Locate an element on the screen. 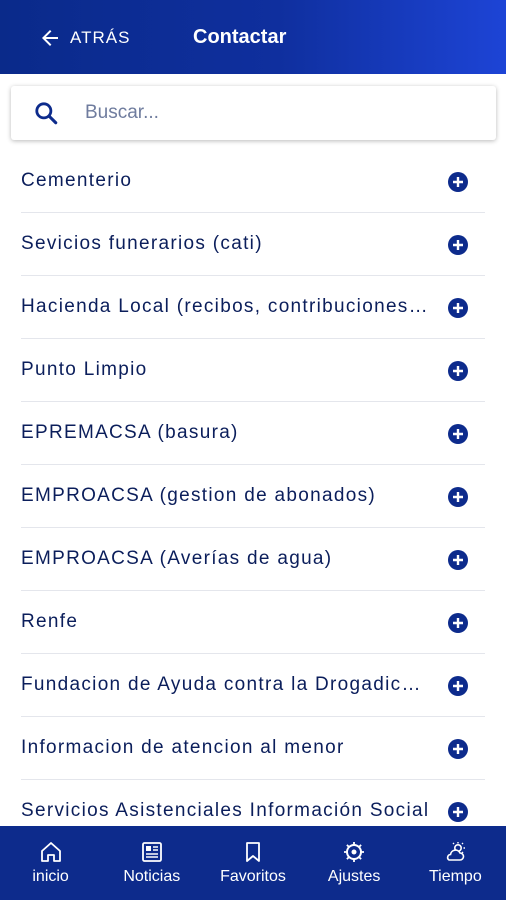 The height and width of the screenshot is (900, 506). list-item: Sevicios funerarios (cati) is located at coordinates (253, 244).